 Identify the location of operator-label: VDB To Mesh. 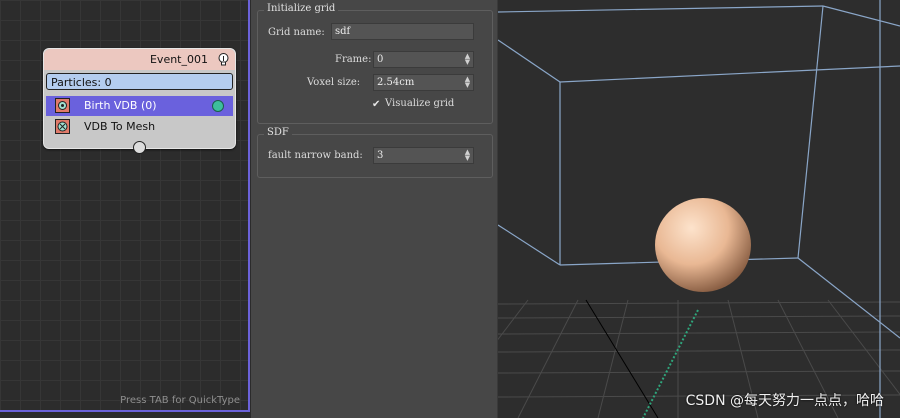
(120, 126).